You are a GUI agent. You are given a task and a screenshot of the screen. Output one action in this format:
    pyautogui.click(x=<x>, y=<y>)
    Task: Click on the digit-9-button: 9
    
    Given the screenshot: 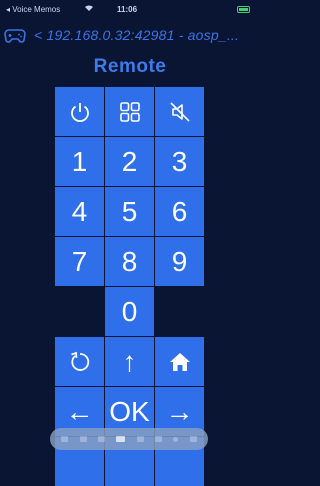 What is the action you would take?
    pyautogui.click(x=179, y=261)
    